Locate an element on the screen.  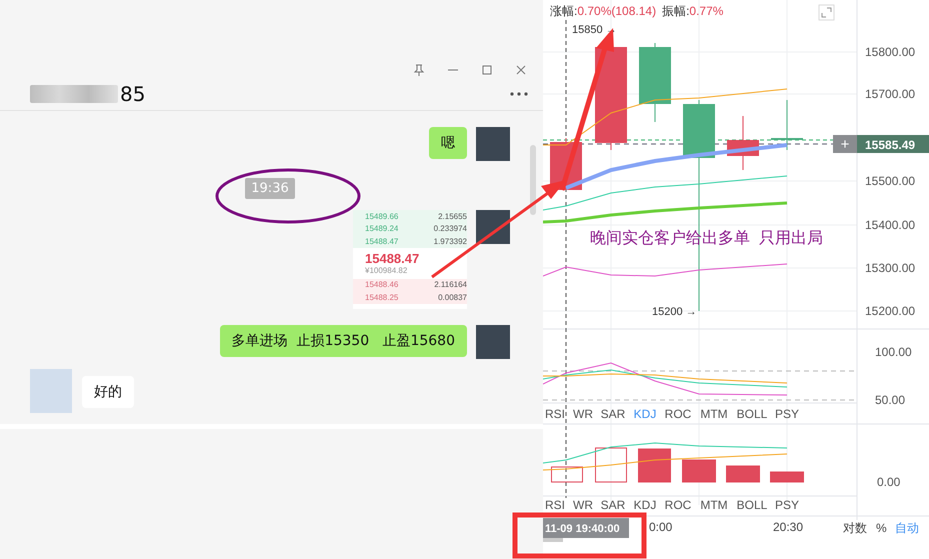
price-text: 15488.47 is located at coordinates (381, 241).